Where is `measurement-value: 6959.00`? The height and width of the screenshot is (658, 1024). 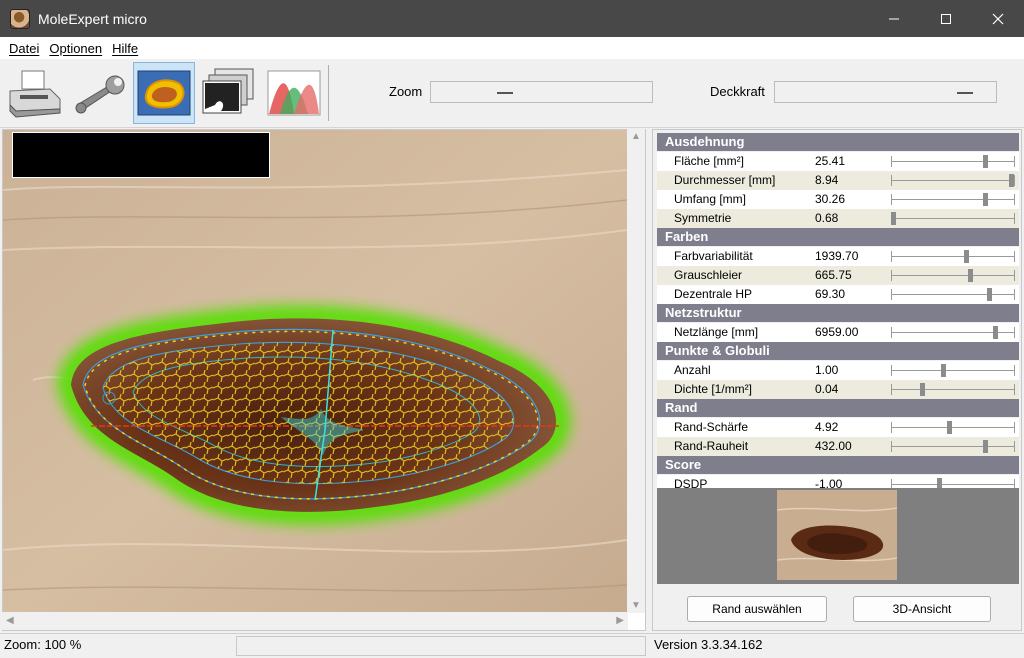
measurement-value: 6959.00 is located at coordinates (837, 332).